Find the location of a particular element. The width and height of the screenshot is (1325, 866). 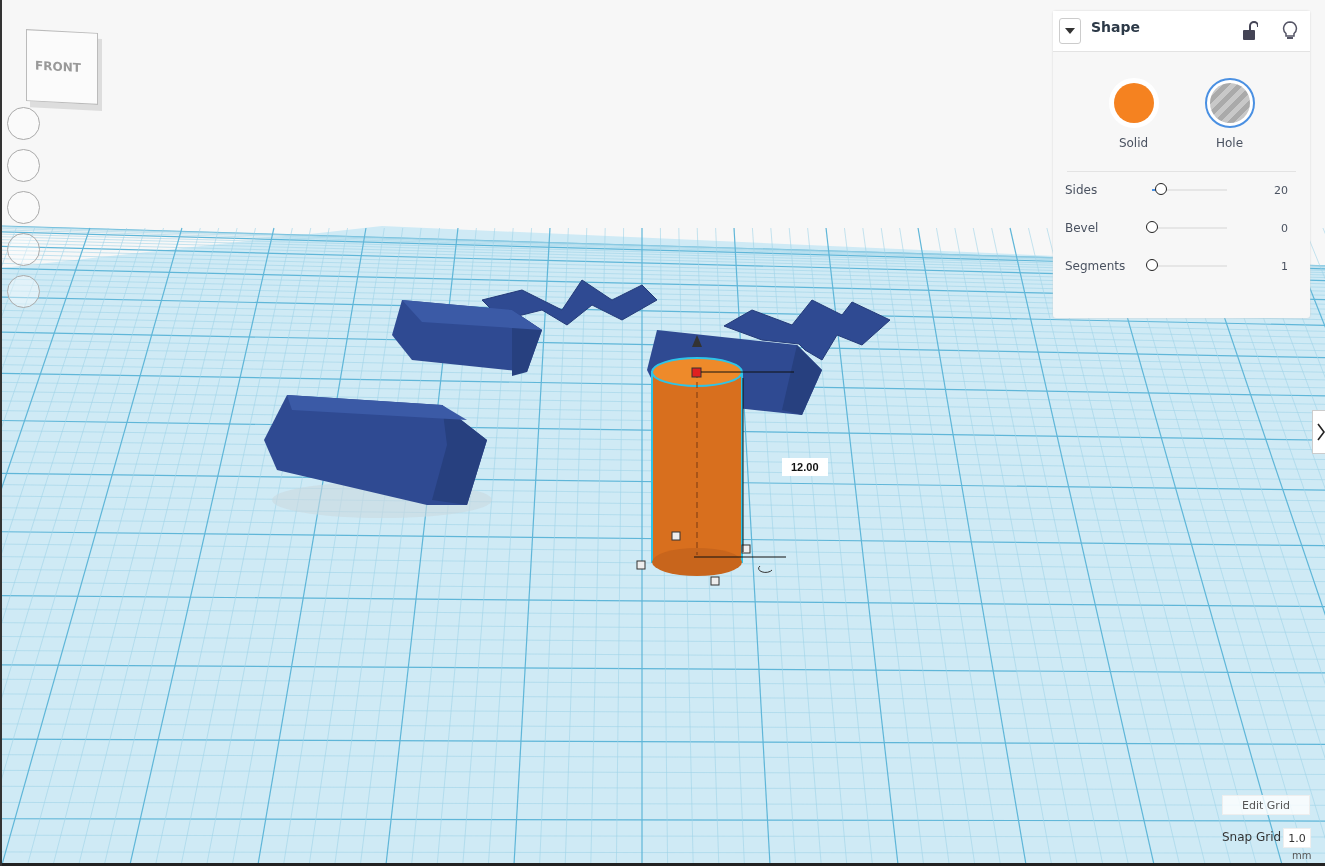

lightbulb-icon is located at coordinates (1290, 31).